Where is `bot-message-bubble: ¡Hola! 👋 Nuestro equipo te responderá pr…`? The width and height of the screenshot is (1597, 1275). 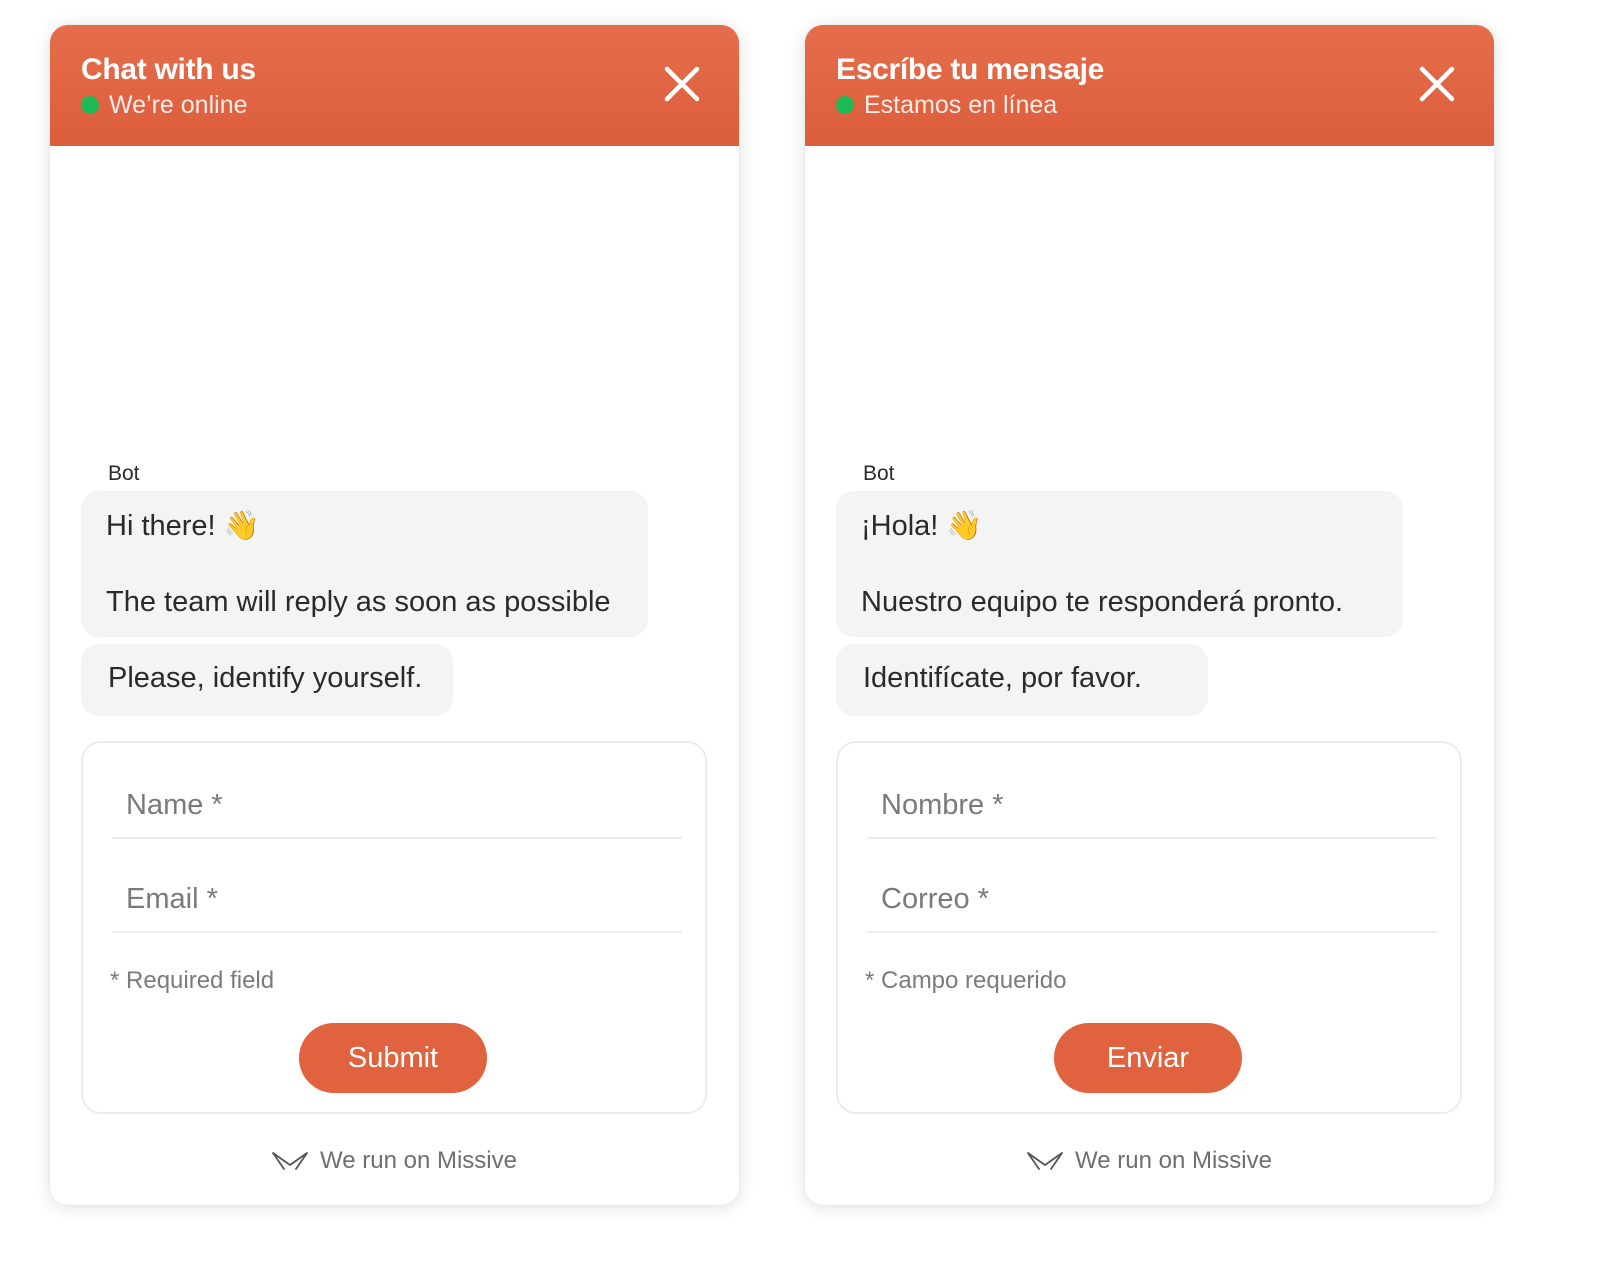 bot-message-bubble: ¡Hola! 👋 Nuestro equipo te responderá pr… is located at coordinates (1119, 564).